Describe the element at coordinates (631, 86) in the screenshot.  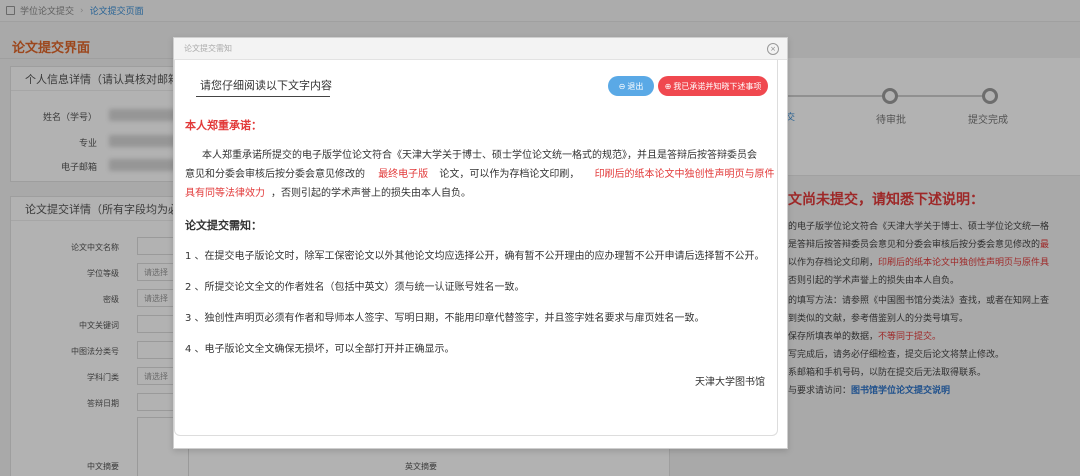
I see `exit-button: ⊖ 退出` at that location.